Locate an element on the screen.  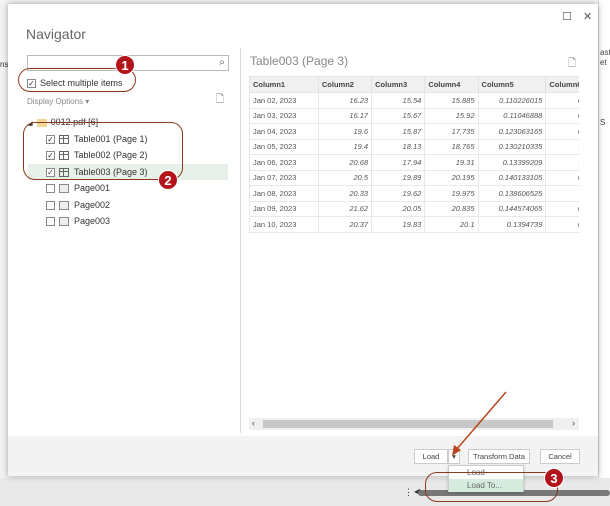
callout-2-outline is located at coordinates (103, 151).